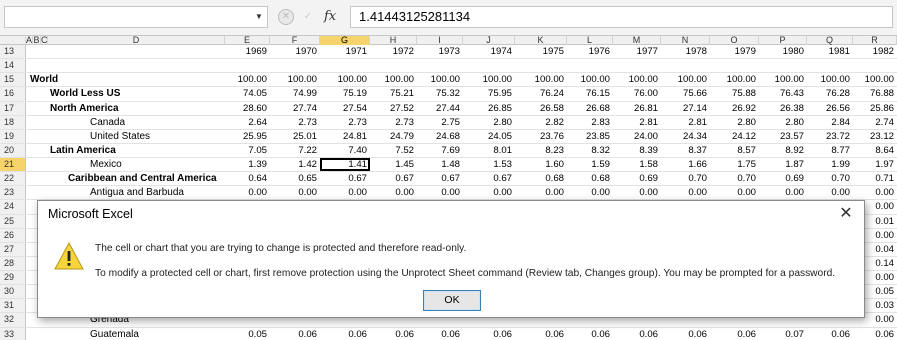  Describe the element at coordinates (295, 51) in the screenshot. I see `data-cell: 1970` at that location.